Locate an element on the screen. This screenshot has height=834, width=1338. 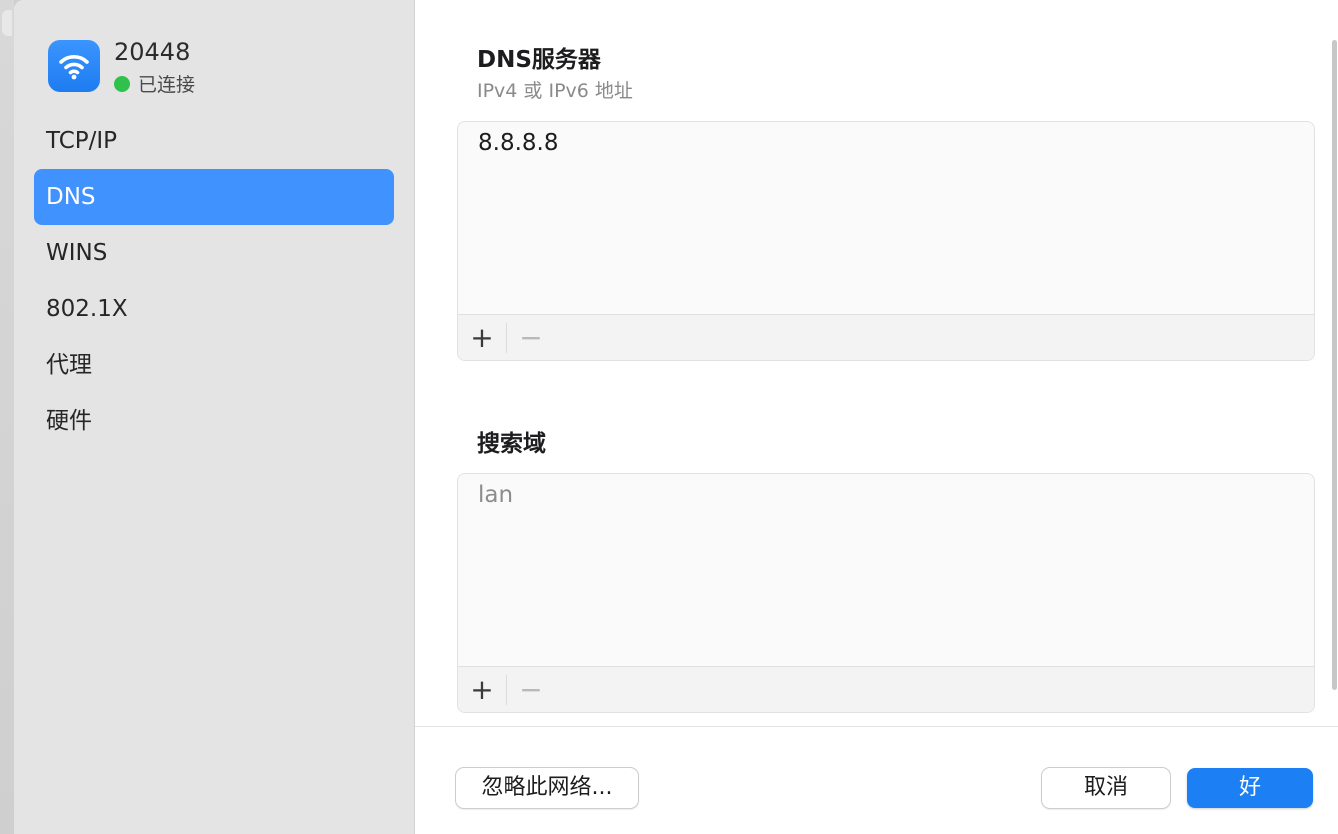
wifi-icon is located at coordinates (74, 66).